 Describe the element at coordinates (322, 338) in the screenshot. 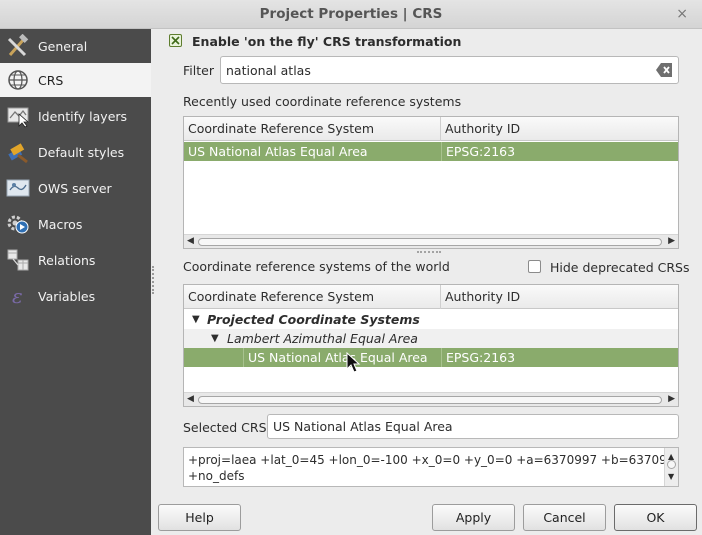

I see `tree-subgroup-label: Lambert Azimuthal Equal Area` at that location.